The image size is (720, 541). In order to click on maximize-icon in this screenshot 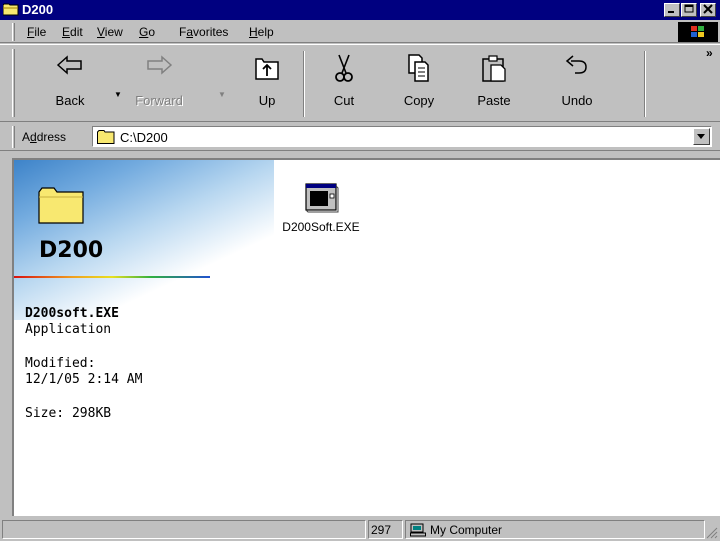, I will do `click(689, 8)`.